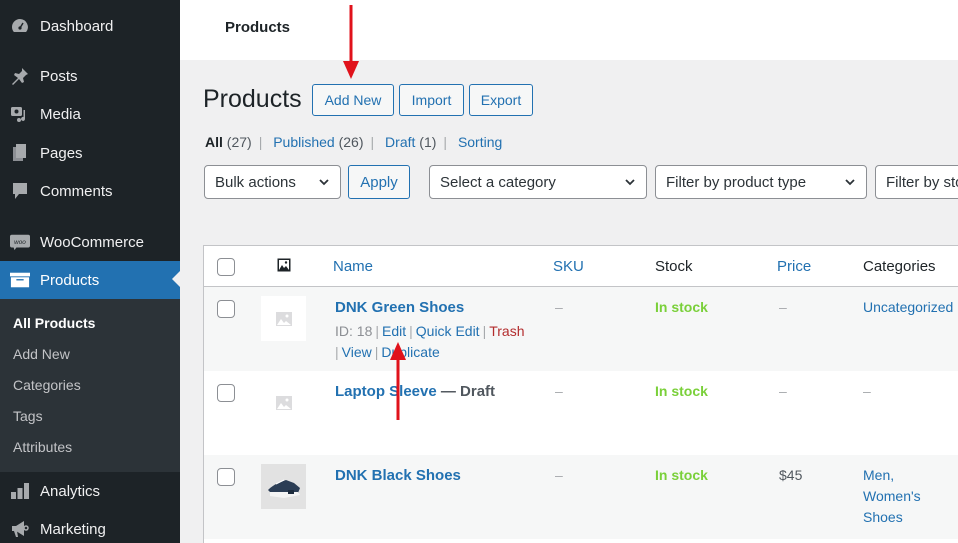 The height and width of the screenshot is (543, 958). I want to click on sidebar-item-label: Pages, so click(61, 153).